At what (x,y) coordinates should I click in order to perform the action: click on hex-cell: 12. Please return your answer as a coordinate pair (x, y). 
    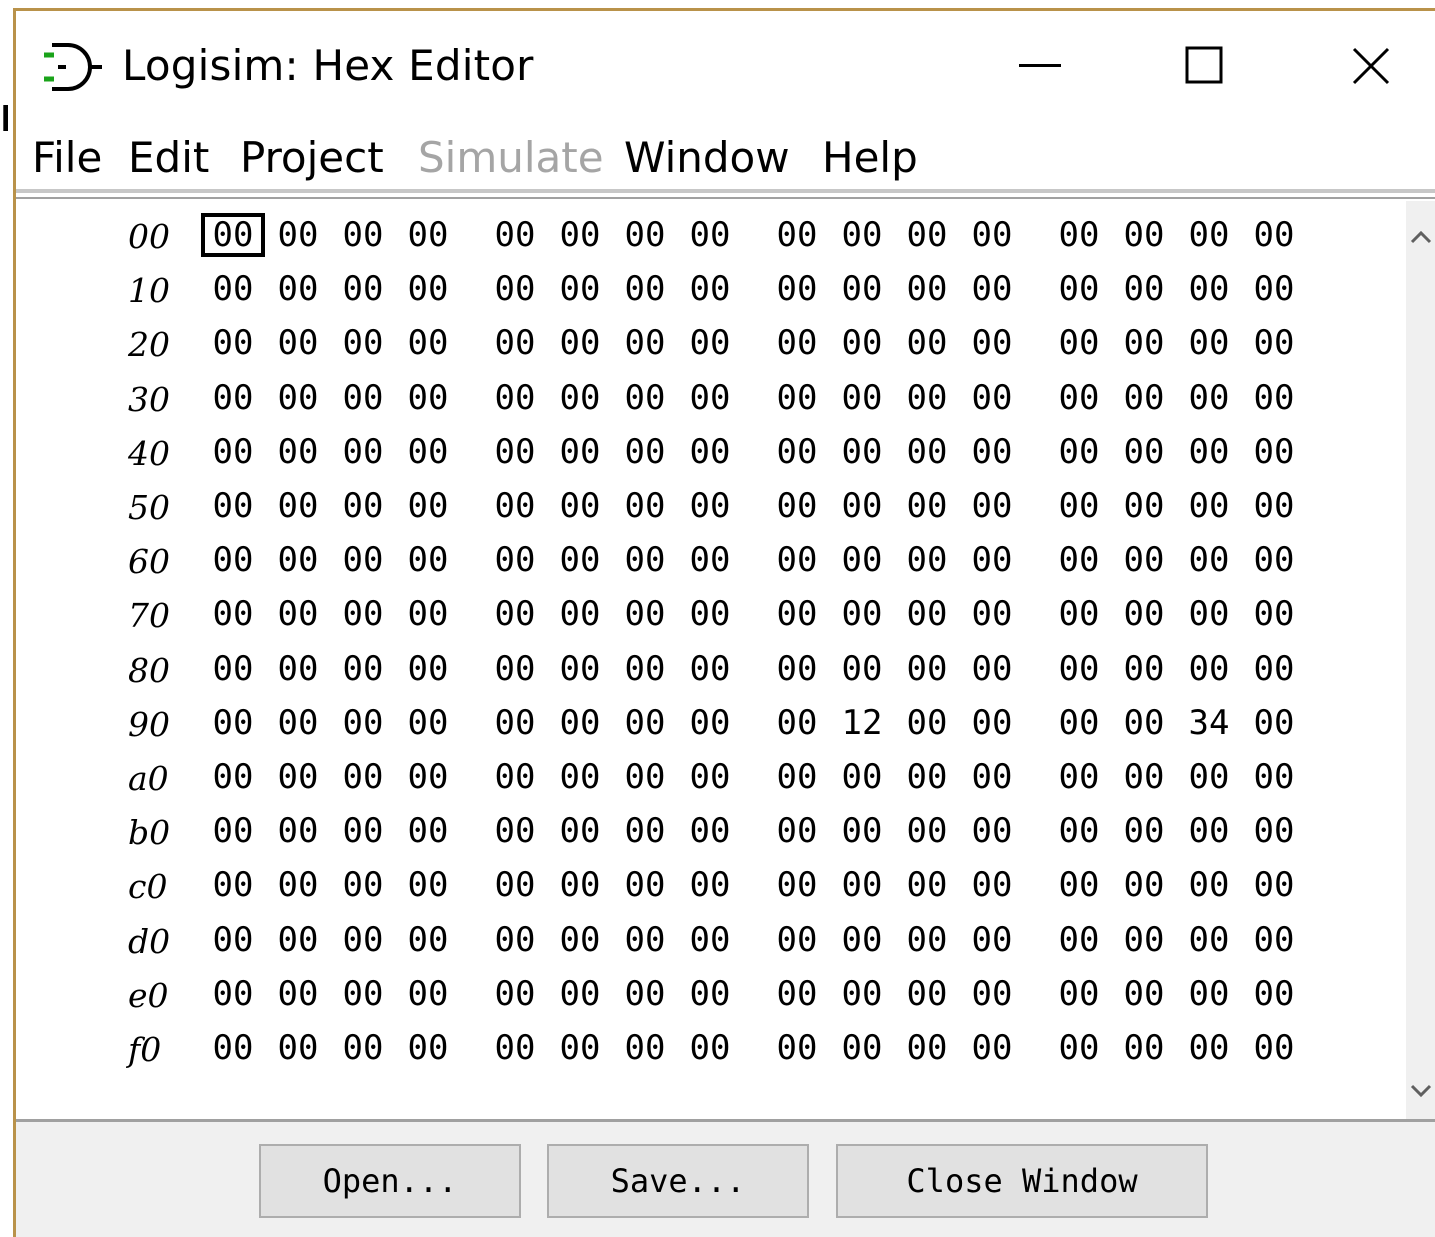
    Looking at the image, I should click on (862, 723).